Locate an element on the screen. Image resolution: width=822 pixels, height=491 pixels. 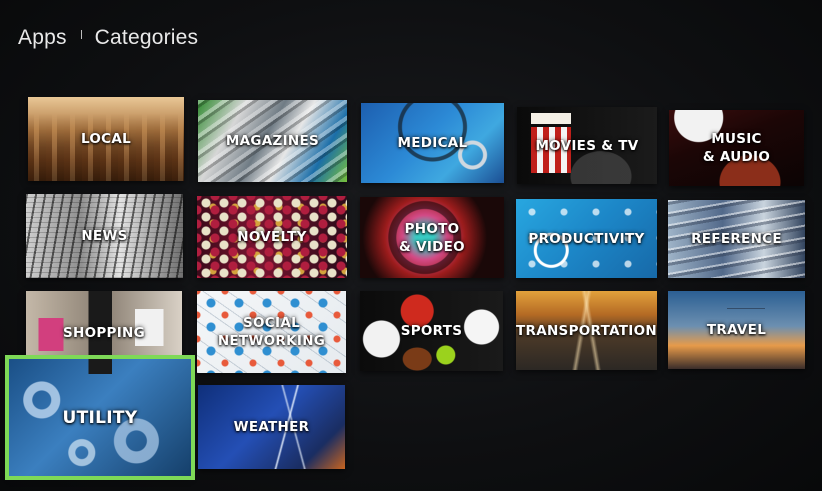
category-tile-photo-video: PHOTO & VIDEO is located at coordinates (432, 237).